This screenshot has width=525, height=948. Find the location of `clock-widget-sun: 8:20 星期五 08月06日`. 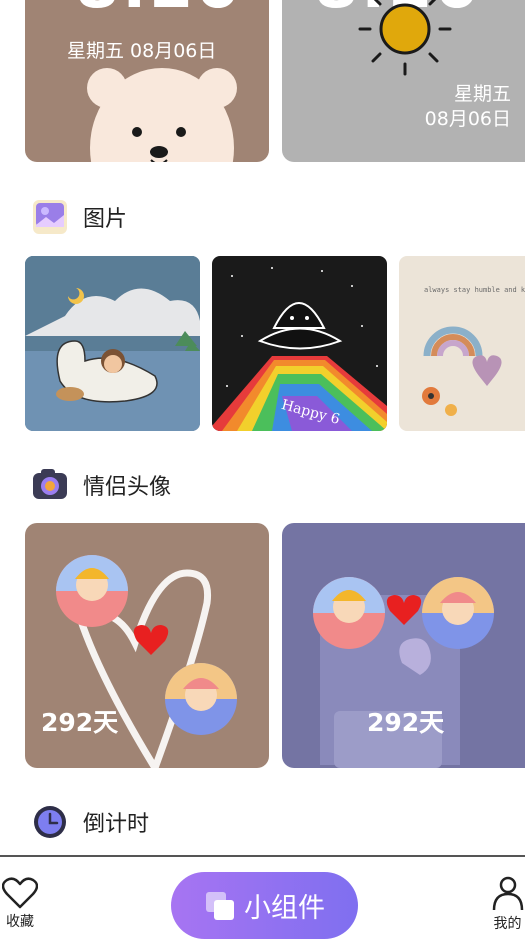

clock-widget-sun: 8:20 星期五 08月06日 is located at coordinates (403, 81).